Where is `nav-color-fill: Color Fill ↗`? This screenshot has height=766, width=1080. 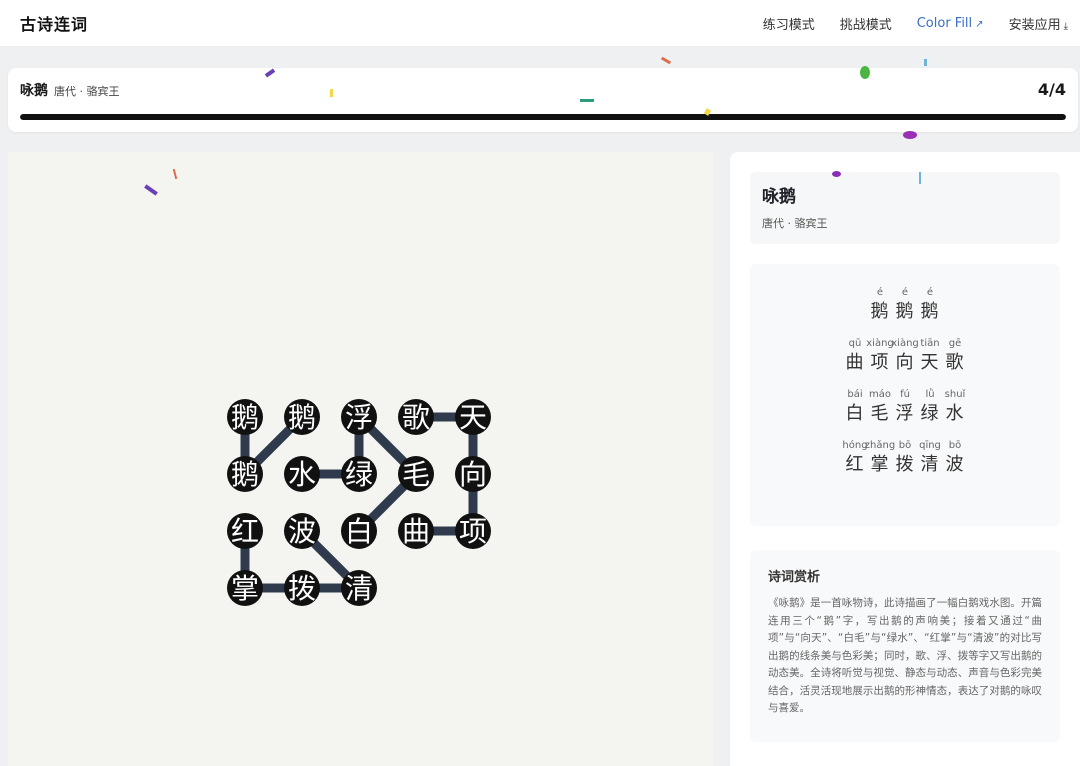
nav-color-fill: Color Fill ↗ is located at coordinates (950, 23).